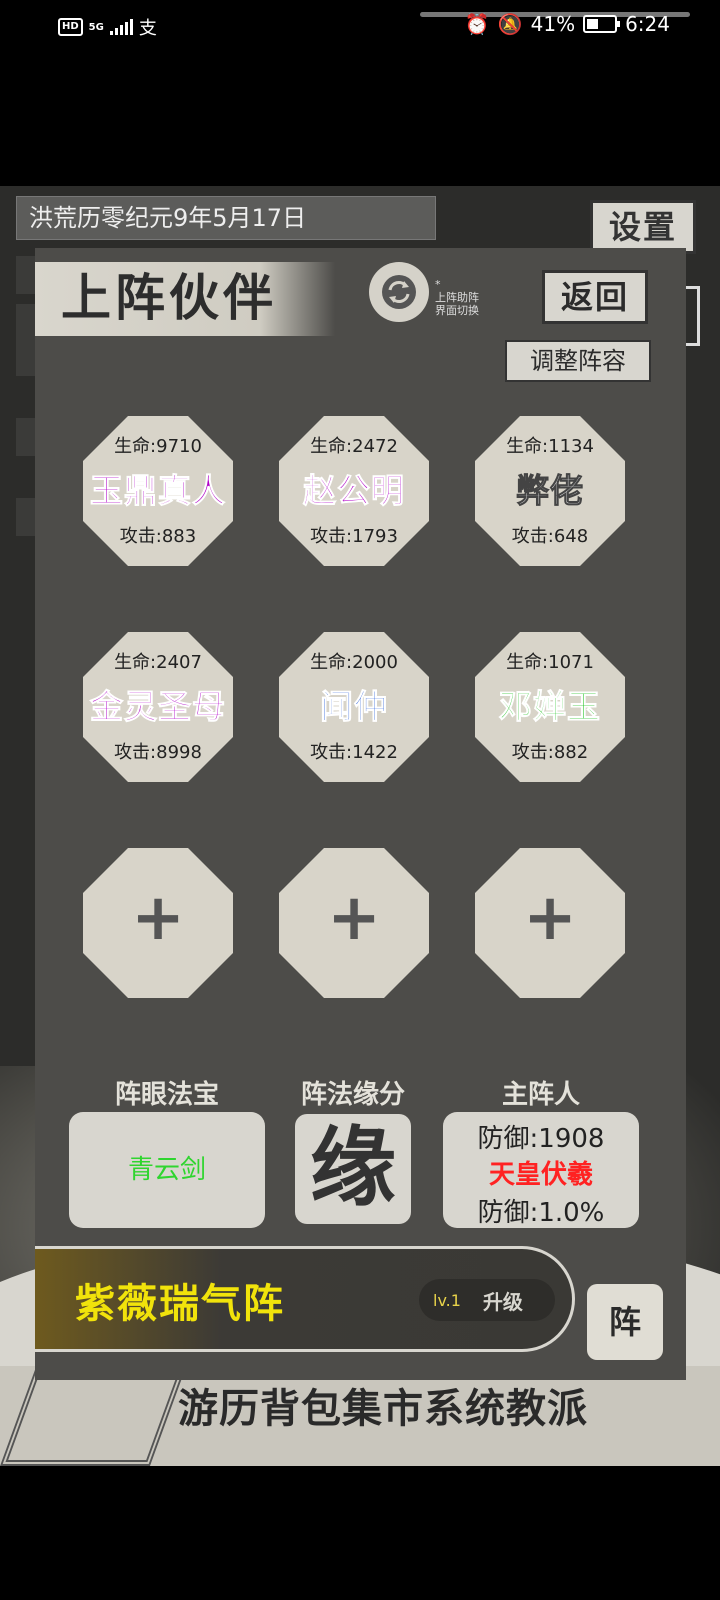  I want to click on partner-slot: 生命:2472 赵公明 攻击:1793, so click(354, 491).